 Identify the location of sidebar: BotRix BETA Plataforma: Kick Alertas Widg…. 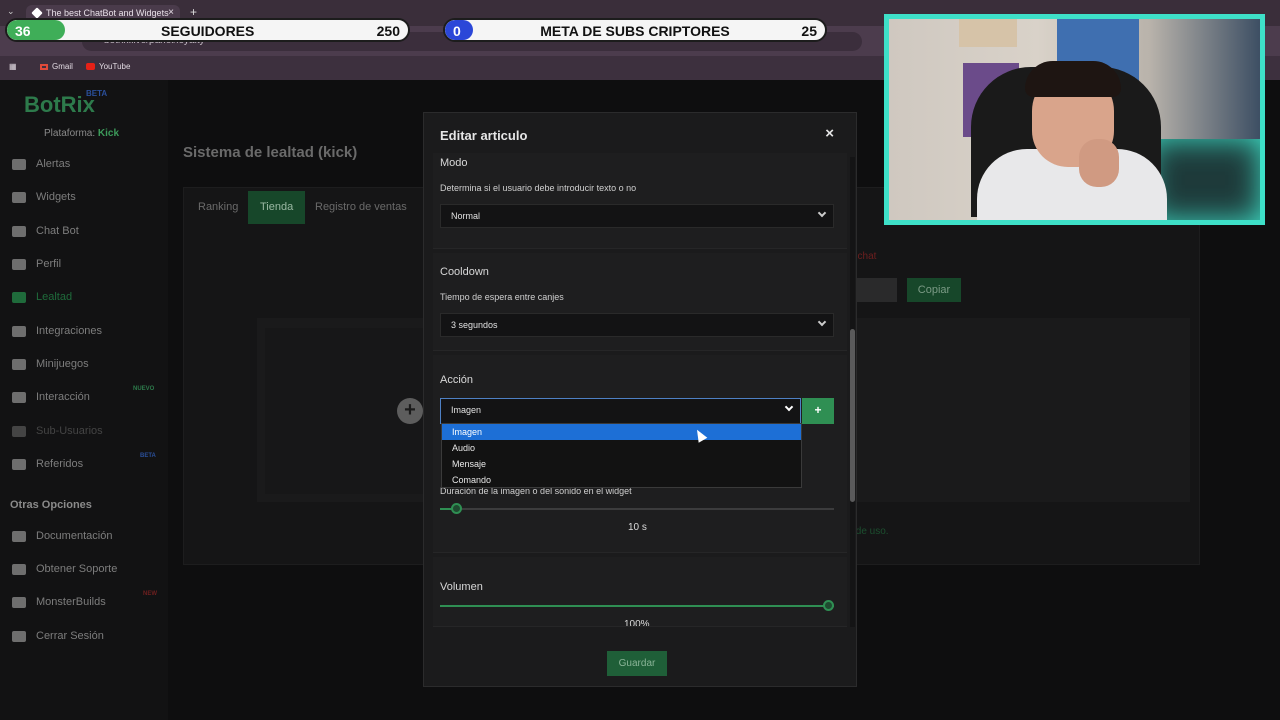
(84, 400).